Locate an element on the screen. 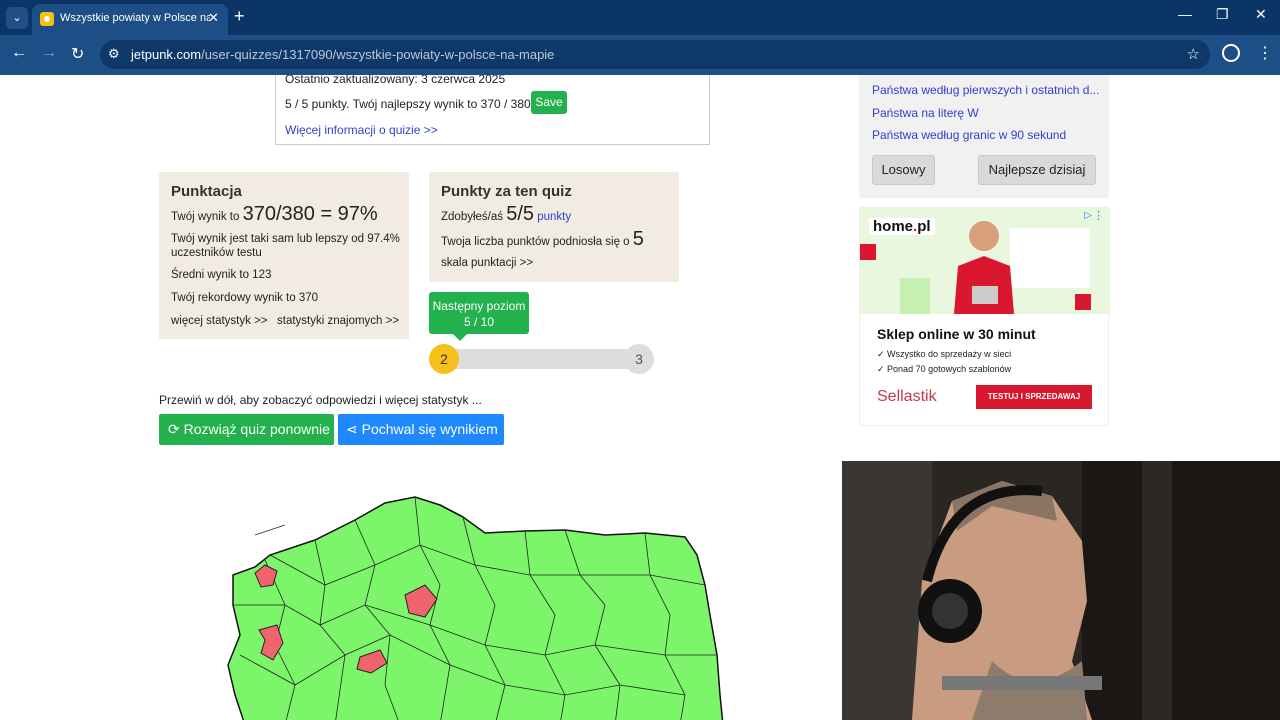 This screenshot has height=720, width=1280. menu-icon: ⋮ is located at coordinates (1265, 53).